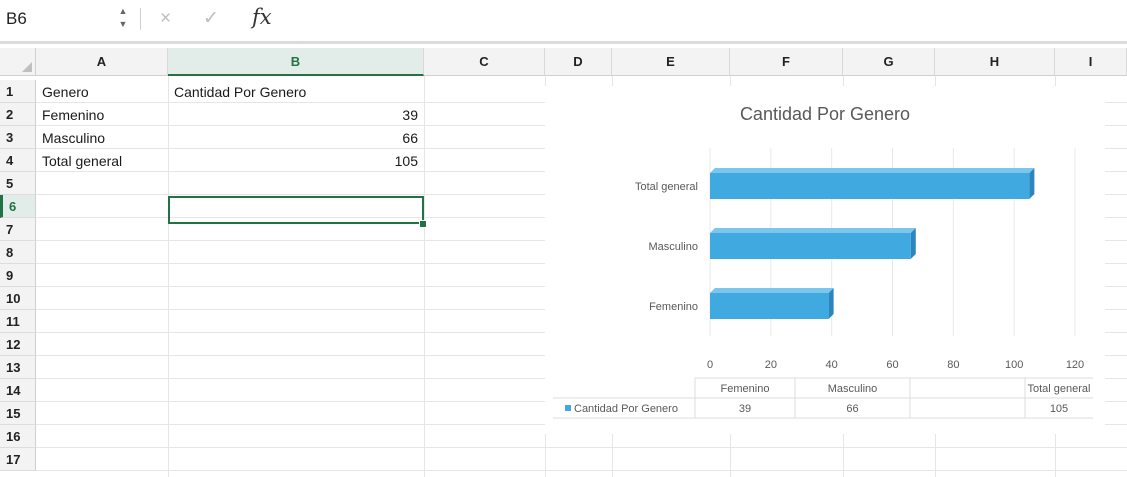 This screenshot has width=1127, height=477. What do you see at coordinates (140, 19) in the screenshot?
I see `formula-bar-divider` at bounding box center [140, 19].